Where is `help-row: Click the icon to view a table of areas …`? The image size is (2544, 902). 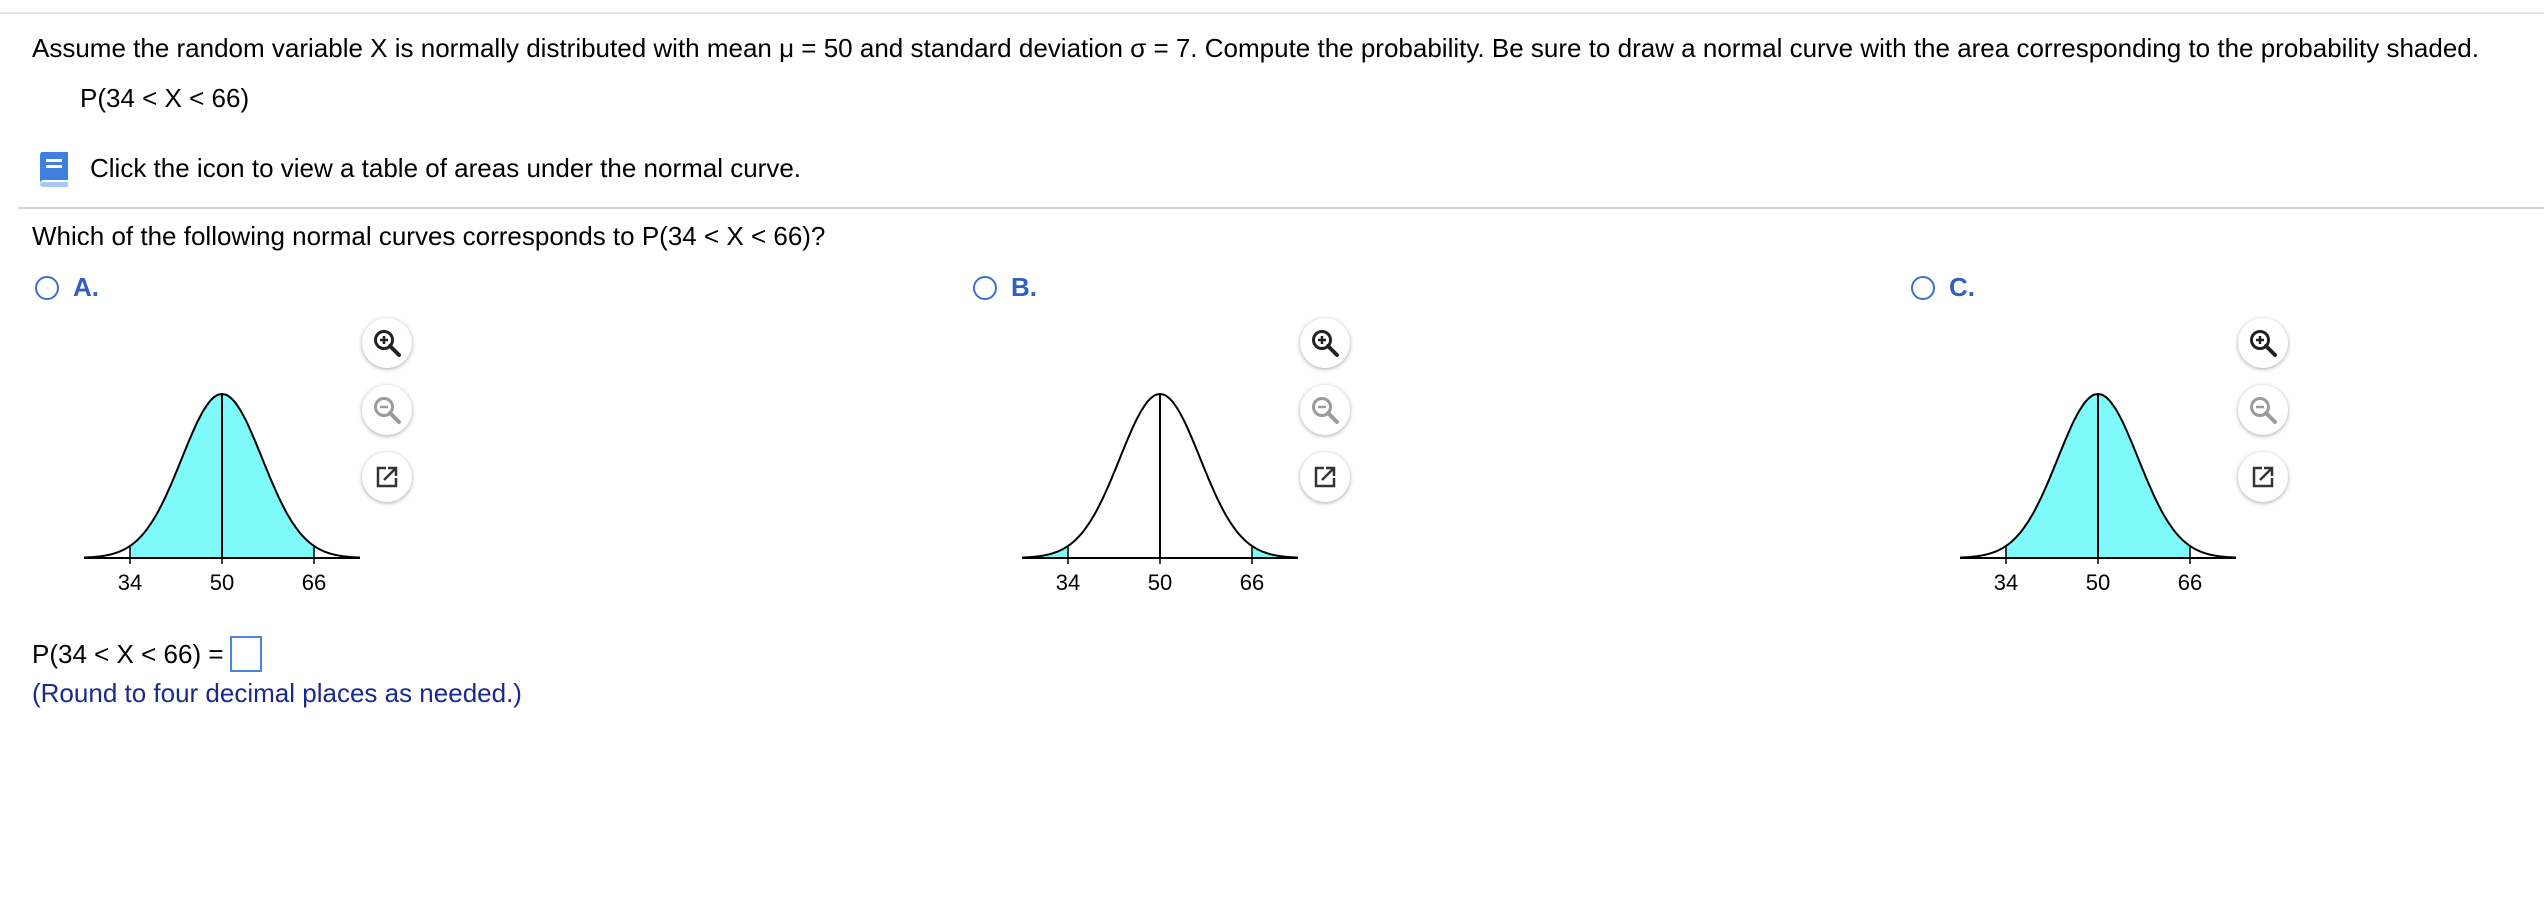
help-row: Click the icon to view a table of areas … is located at coordinates (417, 168).